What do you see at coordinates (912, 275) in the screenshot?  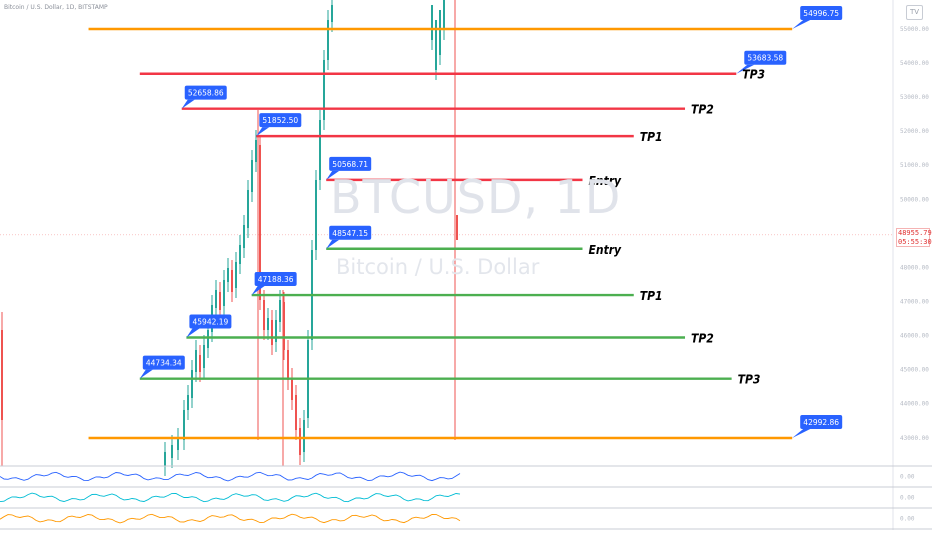 I see `price-axis-bg` at bounding box center [912, 275].